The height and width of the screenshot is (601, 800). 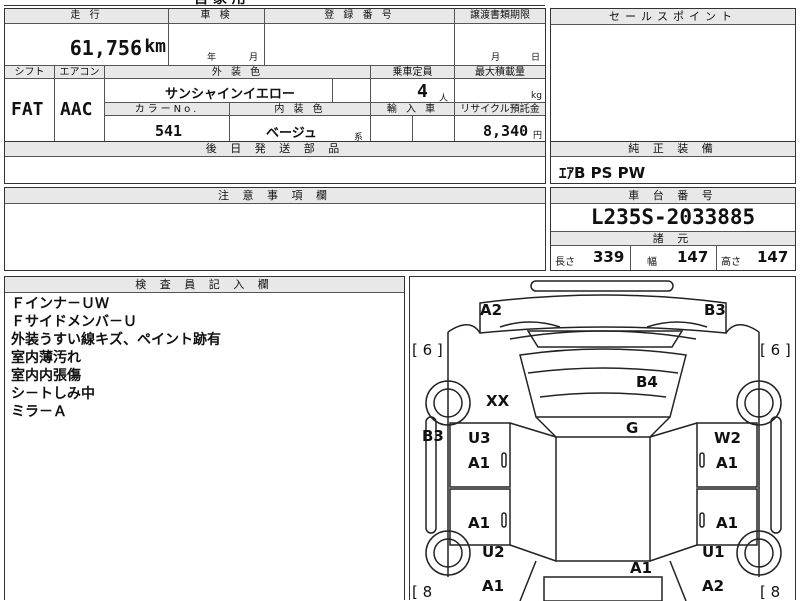 I want to click on mileage-label: 走 行, so click(x=87, y=16).